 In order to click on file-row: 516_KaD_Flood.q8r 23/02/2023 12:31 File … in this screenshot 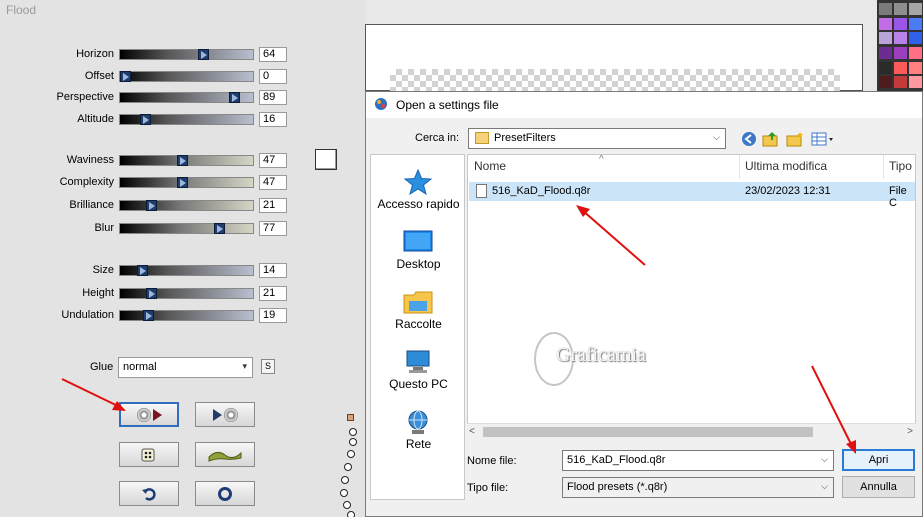, I will do `click(692, 195)`.